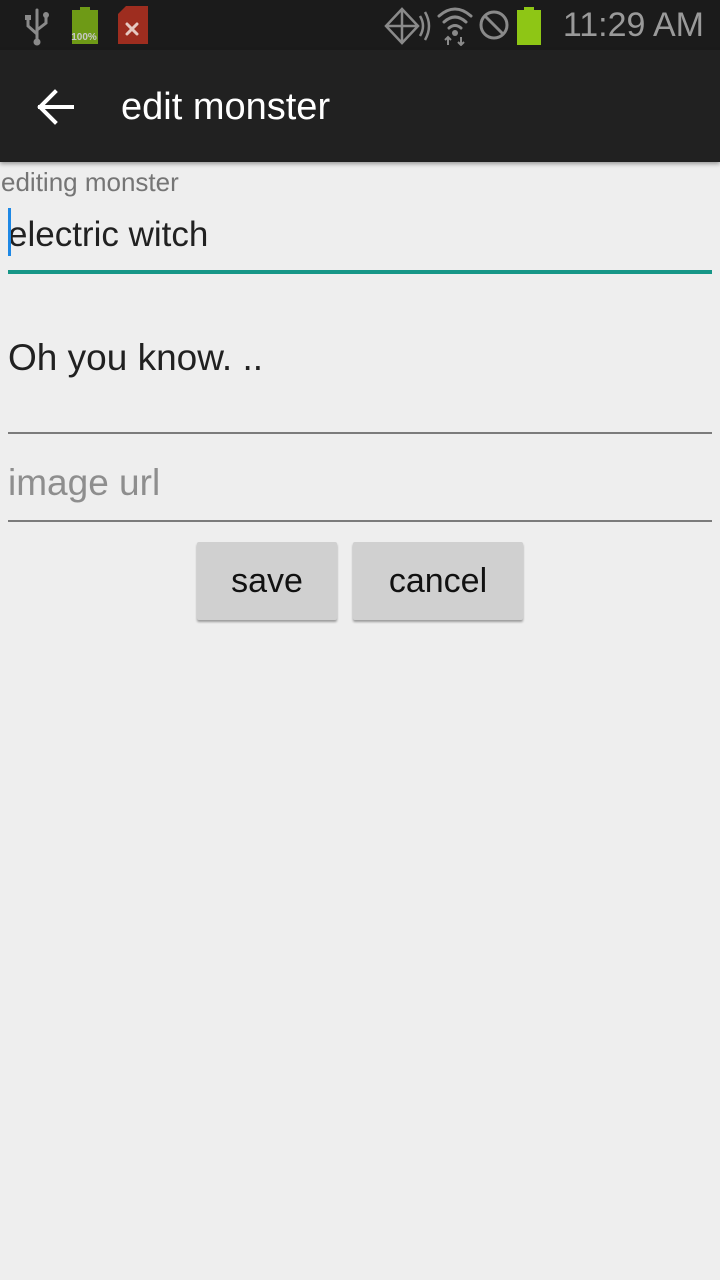 The image size is (720, 1280). What do you see at coordinates (267, 581) in the screenshot?
I see `save-button: save` at bounding box center [267, 581].